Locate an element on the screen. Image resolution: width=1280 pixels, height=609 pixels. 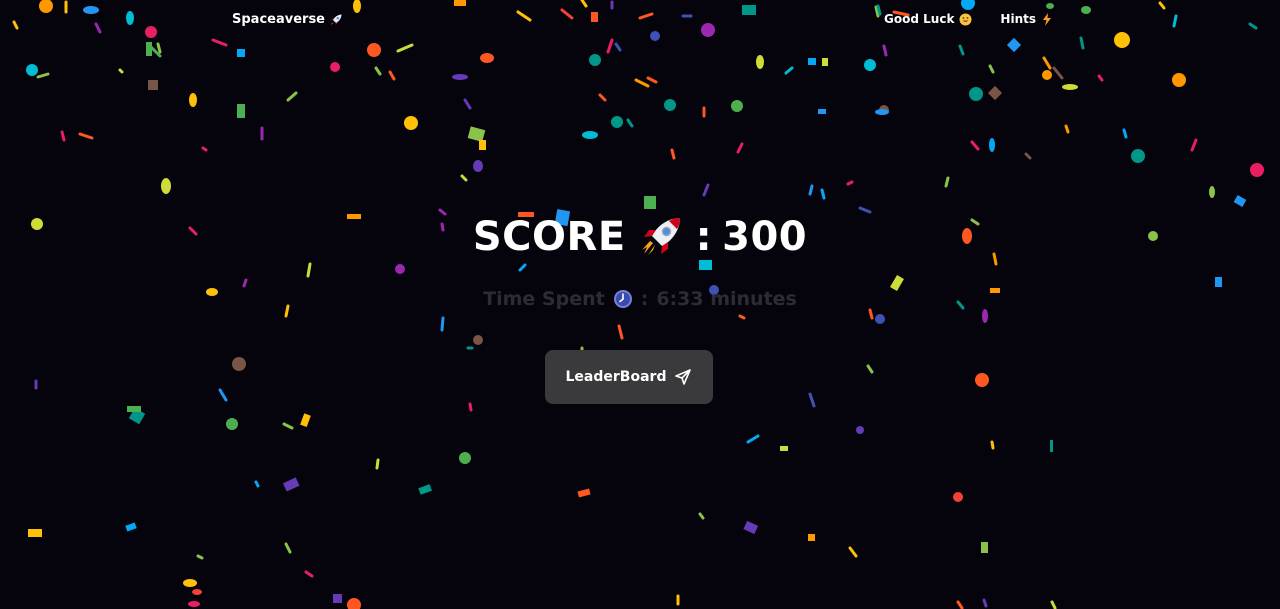
score-value: 300 is located at coordinates (765, 237).